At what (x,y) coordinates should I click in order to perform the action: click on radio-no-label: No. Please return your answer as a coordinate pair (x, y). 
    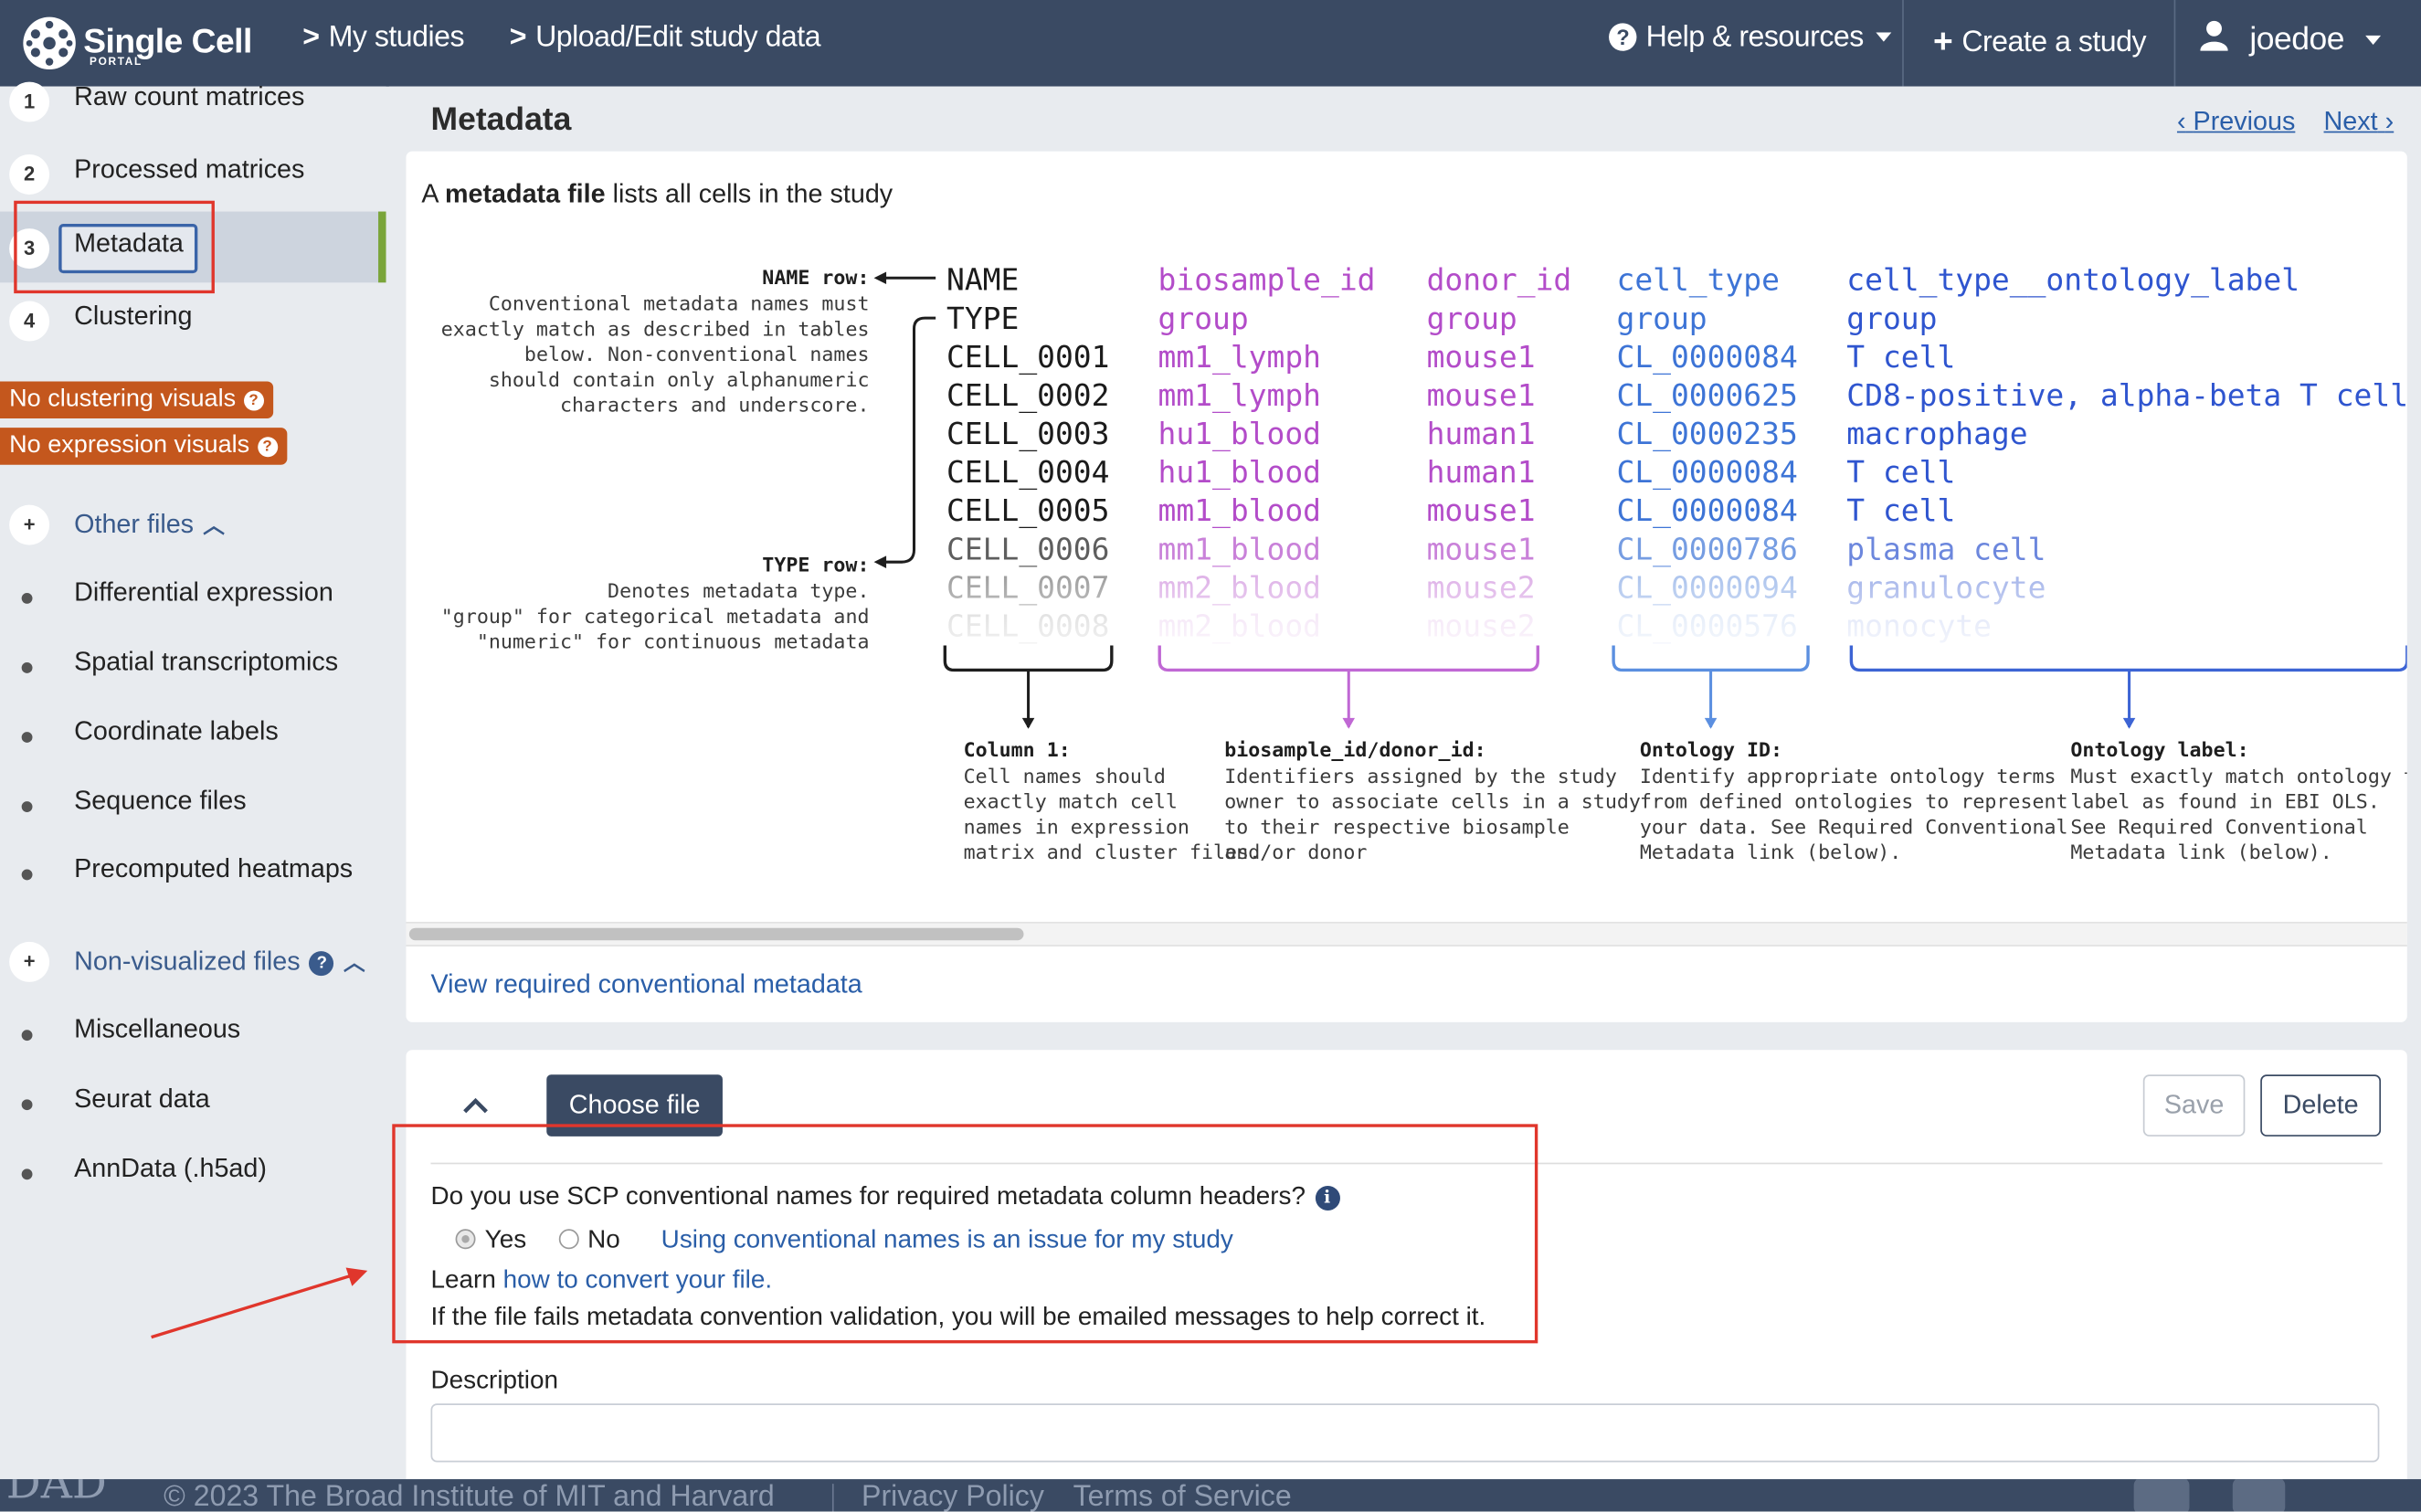
    Looking at the image, I should click on (603, 1239).